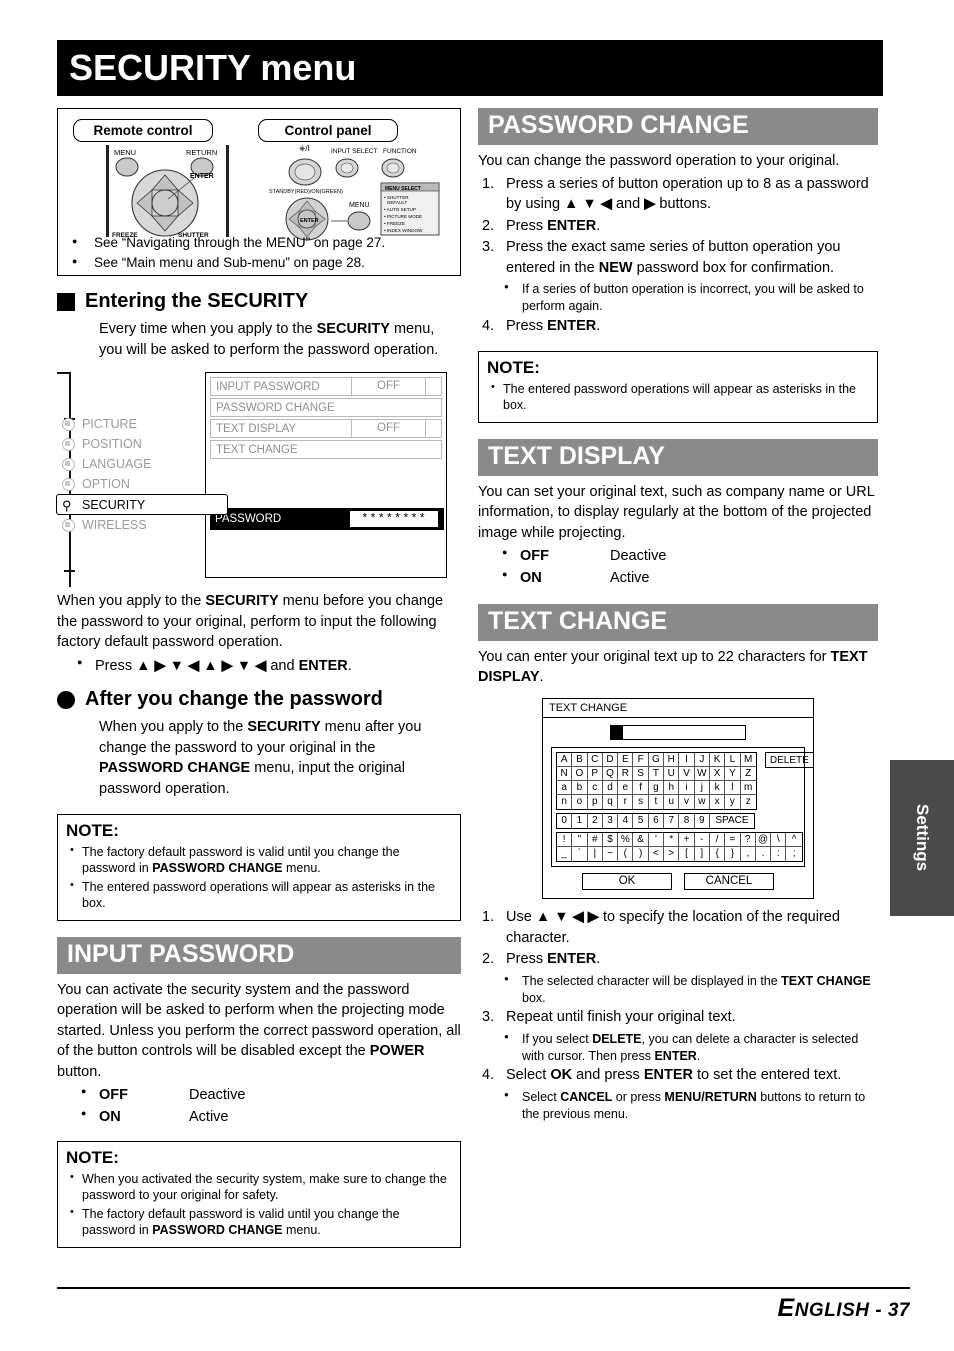 Image resolution: width=954 pixels, height=1351 pixels. What do you see at coordinates (733, 760) in the screenshot?
I see `keyboard-key: L` at bounding box center [733, 760].